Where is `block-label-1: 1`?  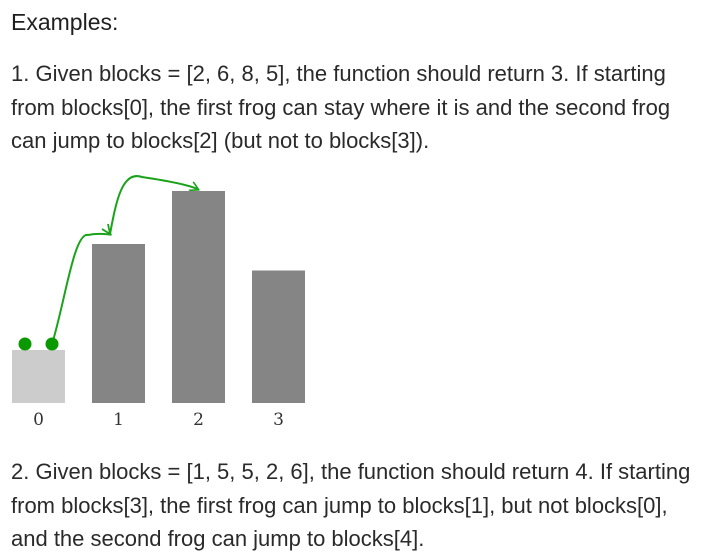 block-label-1: 1 is located at coordinates (118, 420).